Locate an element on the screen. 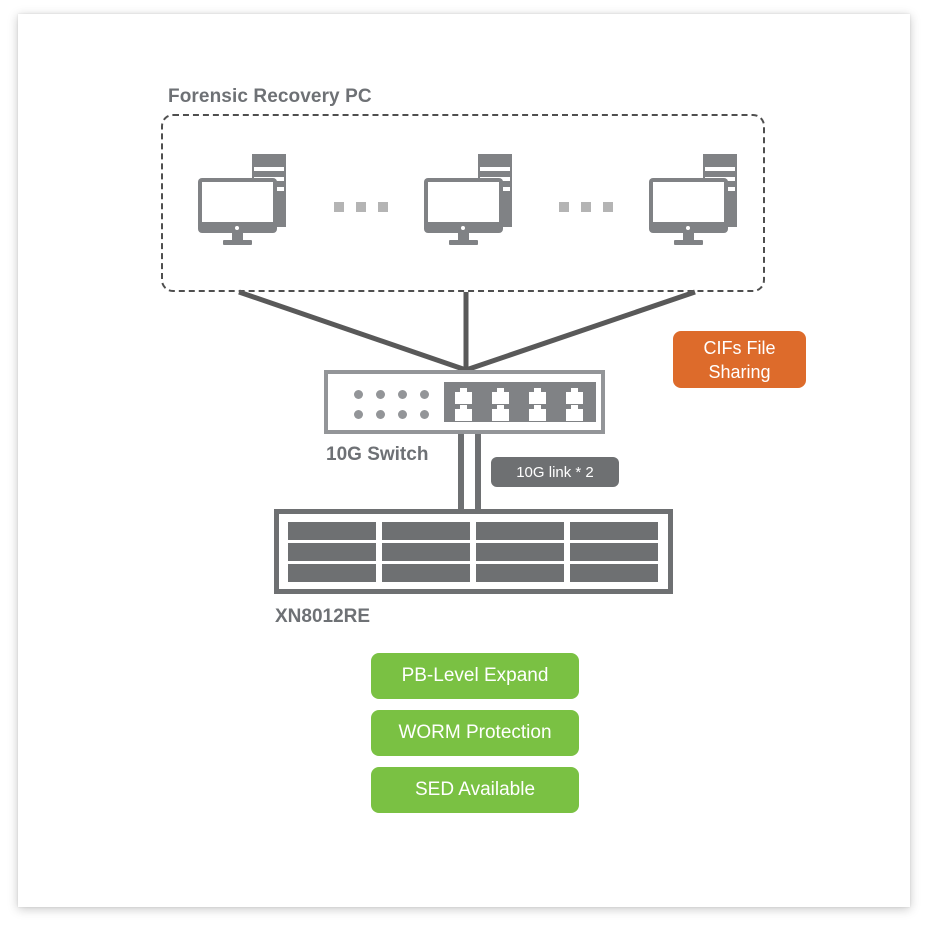 The height and width of the screenshot is (941, 941). switch-port-panel is located at coordinates (520, 402).